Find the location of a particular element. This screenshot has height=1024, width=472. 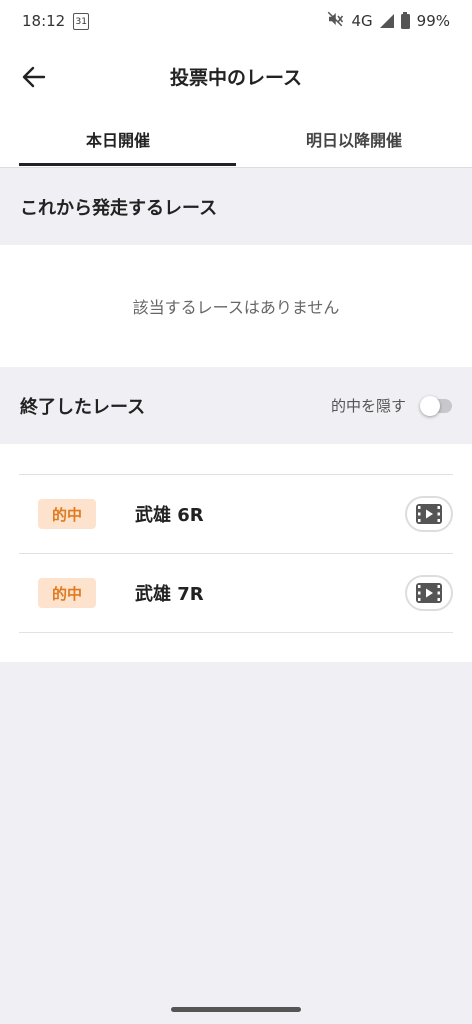

list-divider is located at coordinates (236, 632).